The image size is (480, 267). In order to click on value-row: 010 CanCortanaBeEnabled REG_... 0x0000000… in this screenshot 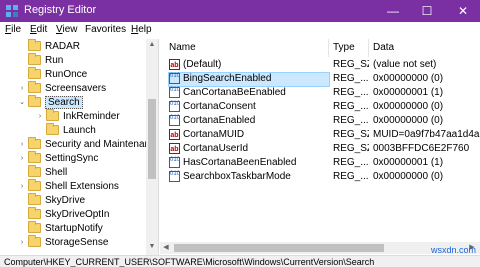, I will do `click(322, 93)`.